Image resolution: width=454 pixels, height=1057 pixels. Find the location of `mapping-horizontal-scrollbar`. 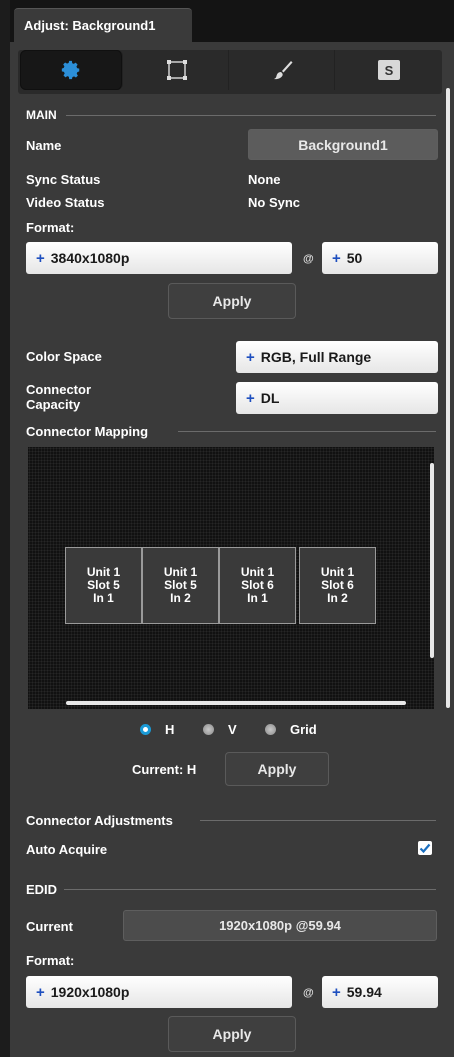

mapping-horizontal-scrollbar is located at coordinates (236, 703).